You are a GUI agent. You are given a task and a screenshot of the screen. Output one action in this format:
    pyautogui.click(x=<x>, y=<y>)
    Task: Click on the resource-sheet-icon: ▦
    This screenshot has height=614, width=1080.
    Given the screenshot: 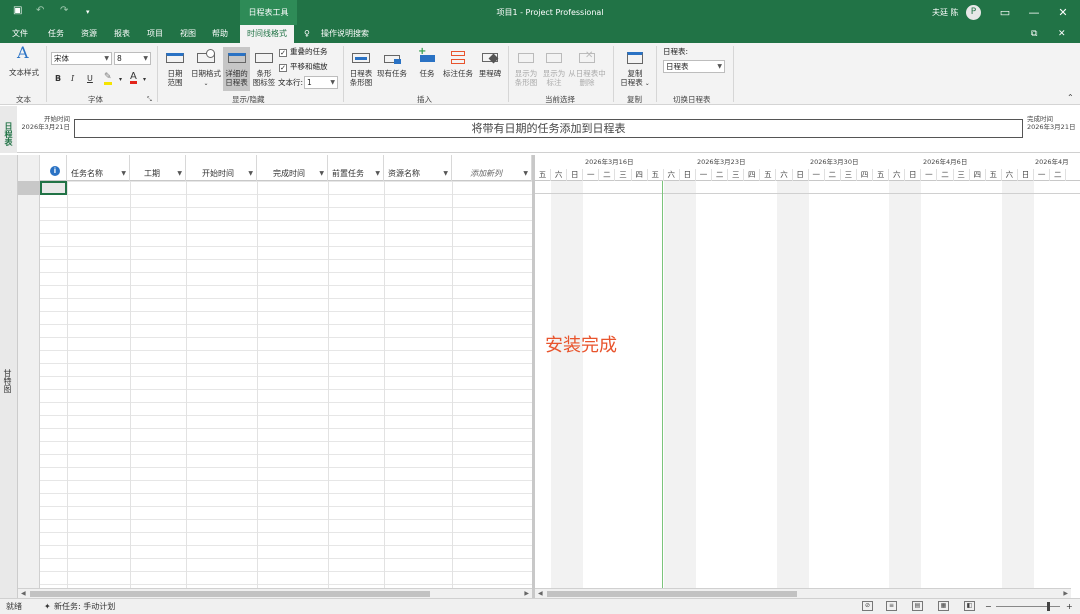 What is the action you would take?
    pyautogui.click(x=943, y=606)
    